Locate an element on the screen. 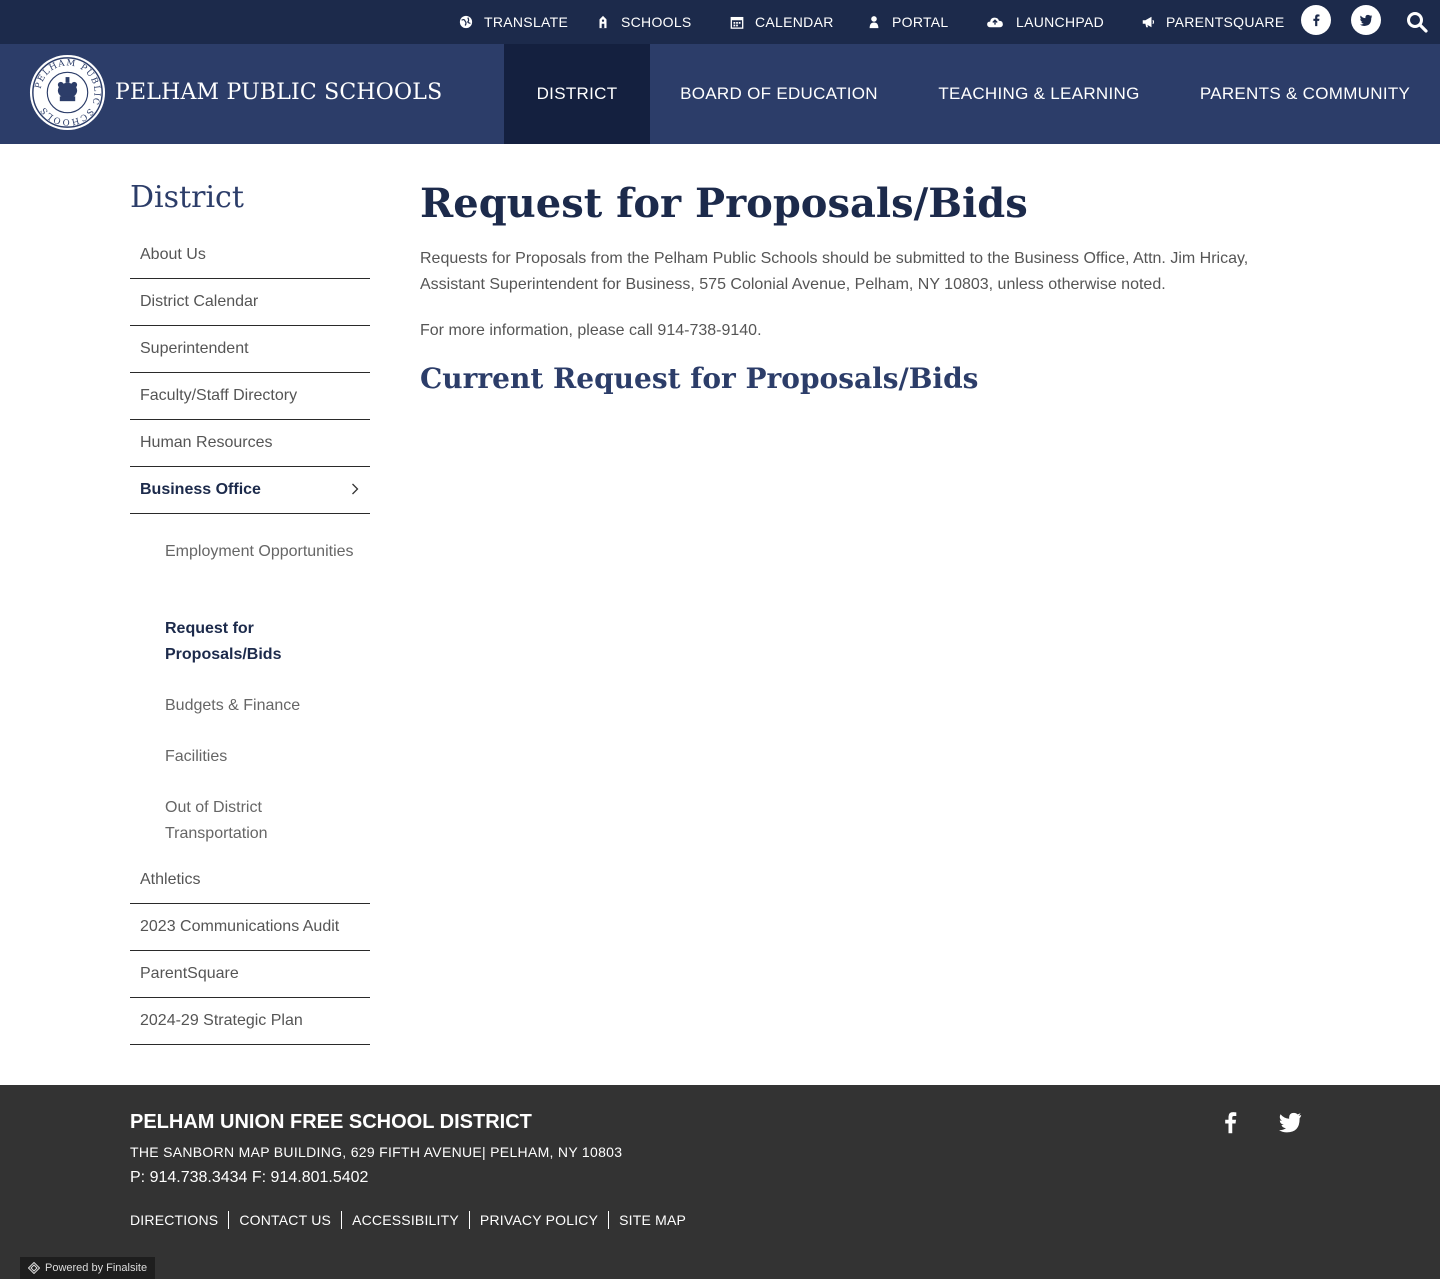 The height and width of the screenshot is (1279, 1440). parentsquare-link: PARENTSQUARE is located at coordinates (1212, 22).